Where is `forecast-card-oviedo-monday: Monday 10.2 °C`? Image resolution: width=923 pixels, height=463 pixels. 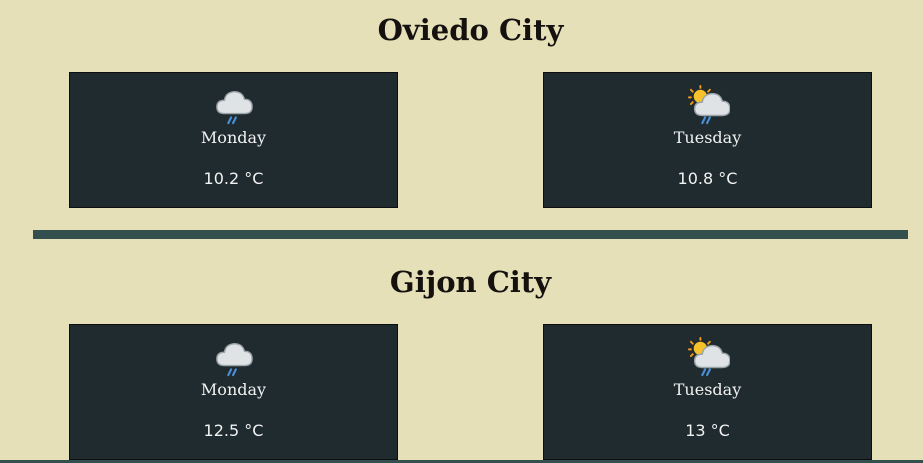
forecast-card-oviedo-monday: Monday 10.2 °C is located at coordinates (233, 140).